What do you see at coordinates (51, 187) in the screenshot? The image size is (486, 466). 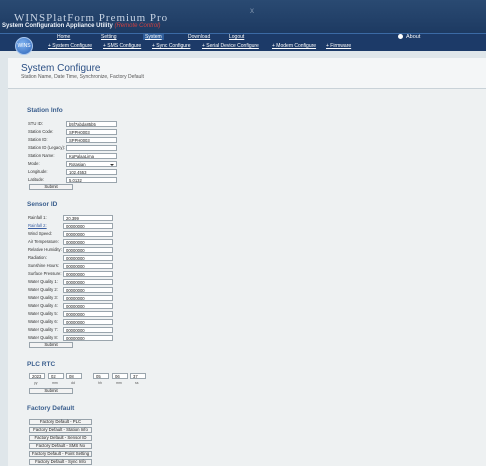 I see `station-info-submit-button: Submit` at bounding box center [51, 187].